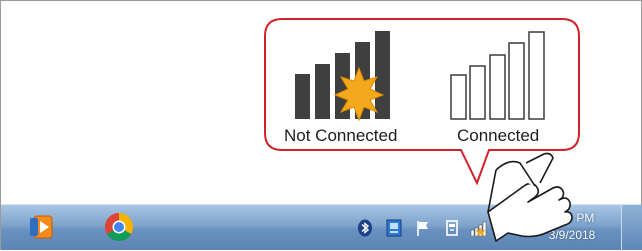 The height and width of the screenshot is (251, 642). Describe the element at coordinates (530, 197) in the screenshot. I see `pointing-hand-icon` at that location.